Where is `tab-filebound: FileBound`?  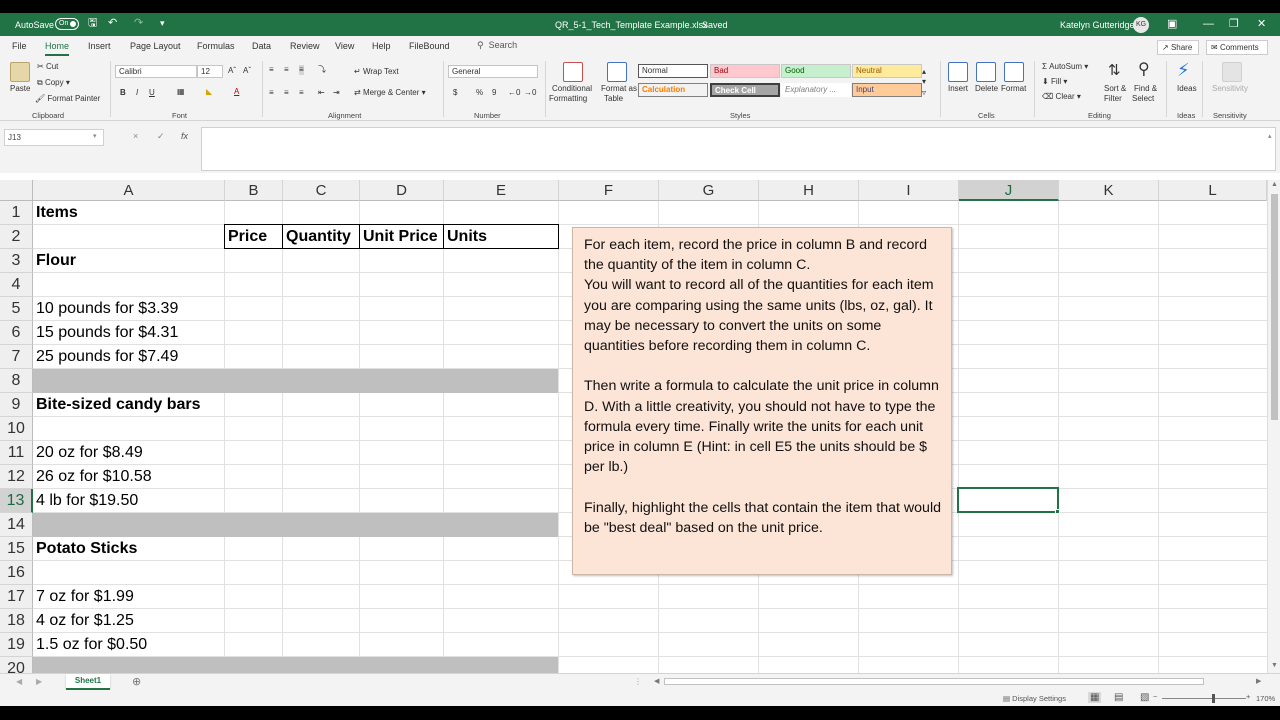 tab-filebound: FileBound is located at coordinates (429, 46).